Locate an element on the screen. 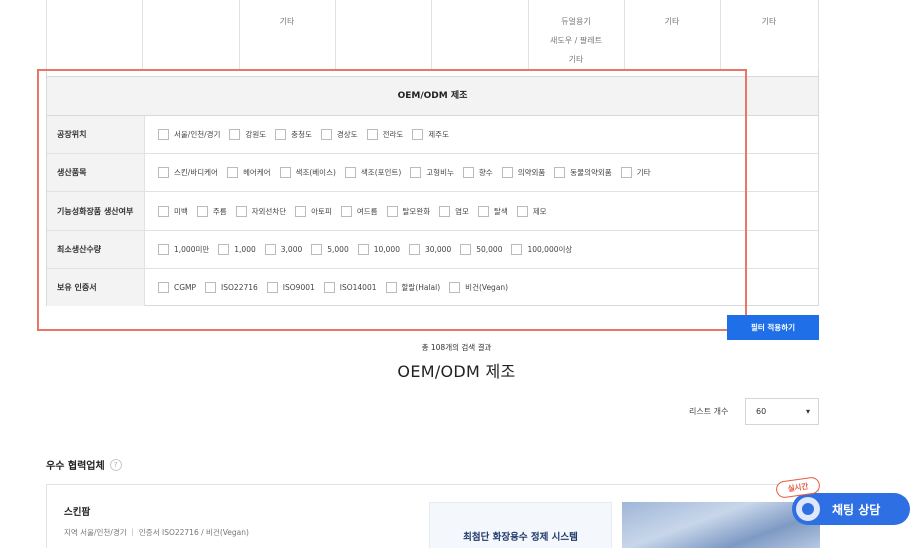 The image size is (913, 548). filter-option: 50,000 is located at coordinates (481, 249).